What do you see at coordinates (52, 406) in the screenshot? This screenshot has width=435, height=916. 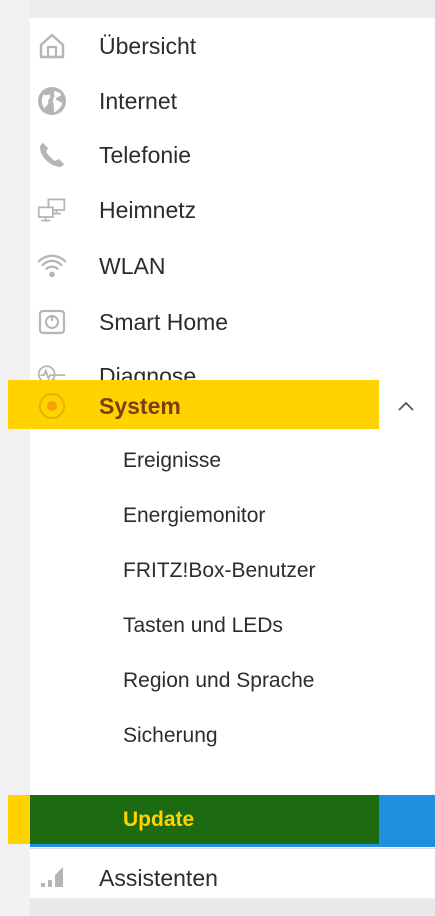 I see `system-icon` at bounding box center [52, 406].